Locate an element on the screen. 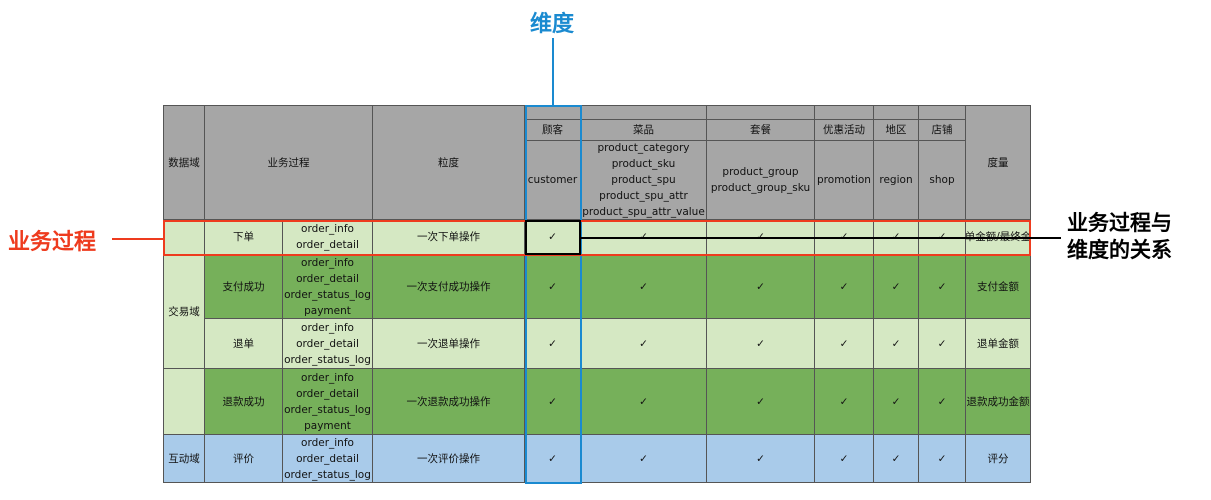 Image resolution: width=1211 pixels, height=500 pixels. relation-label-line1: 业务过程与 is located at coordinates (1119, 223).